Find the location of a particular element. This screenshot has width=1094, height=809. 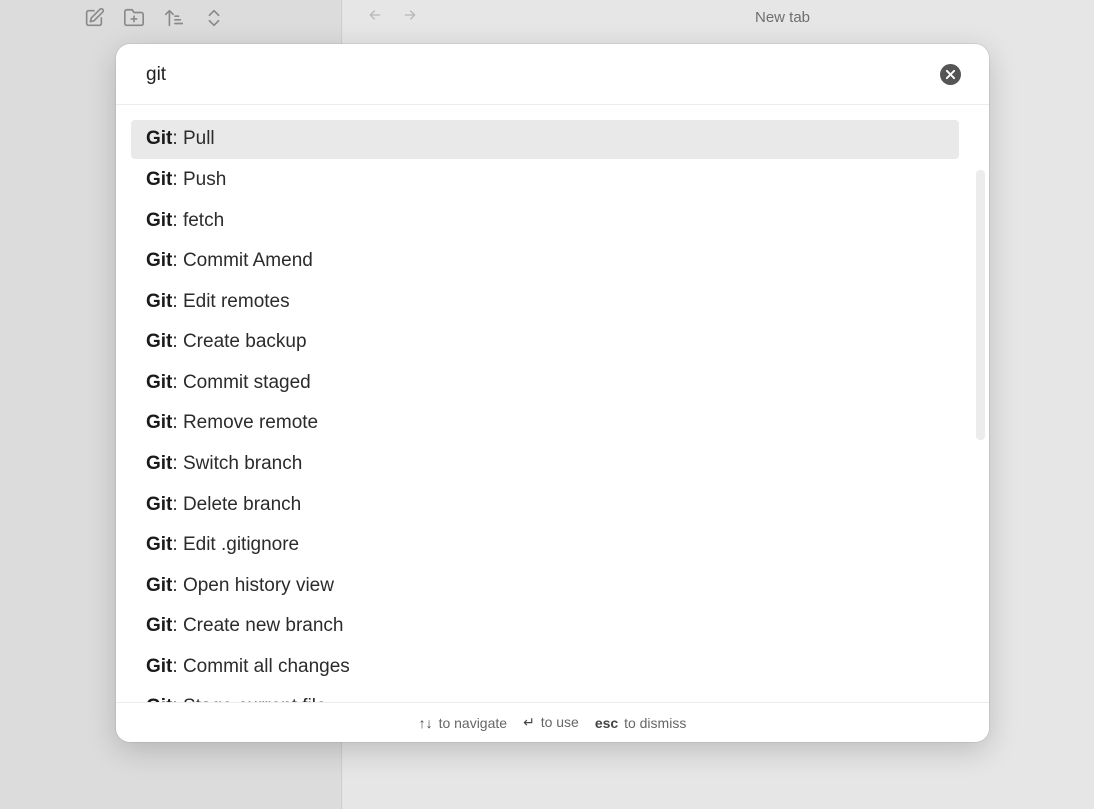

new-note-icon is located at coordinates (94, 20).